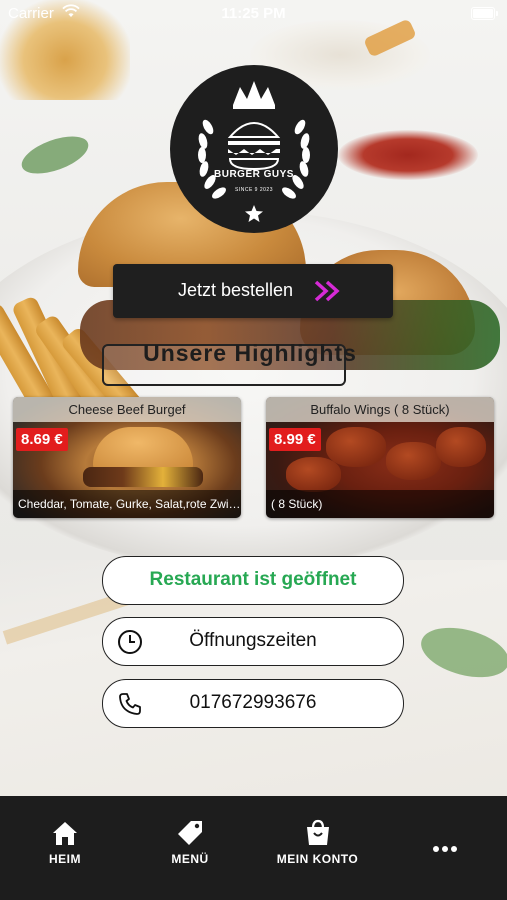 This screenshot has width=507, height=900. Describe the element at coordinates (250, 353) in the screenshot. I see `highlights-title: Unsere Highlights` at that location.